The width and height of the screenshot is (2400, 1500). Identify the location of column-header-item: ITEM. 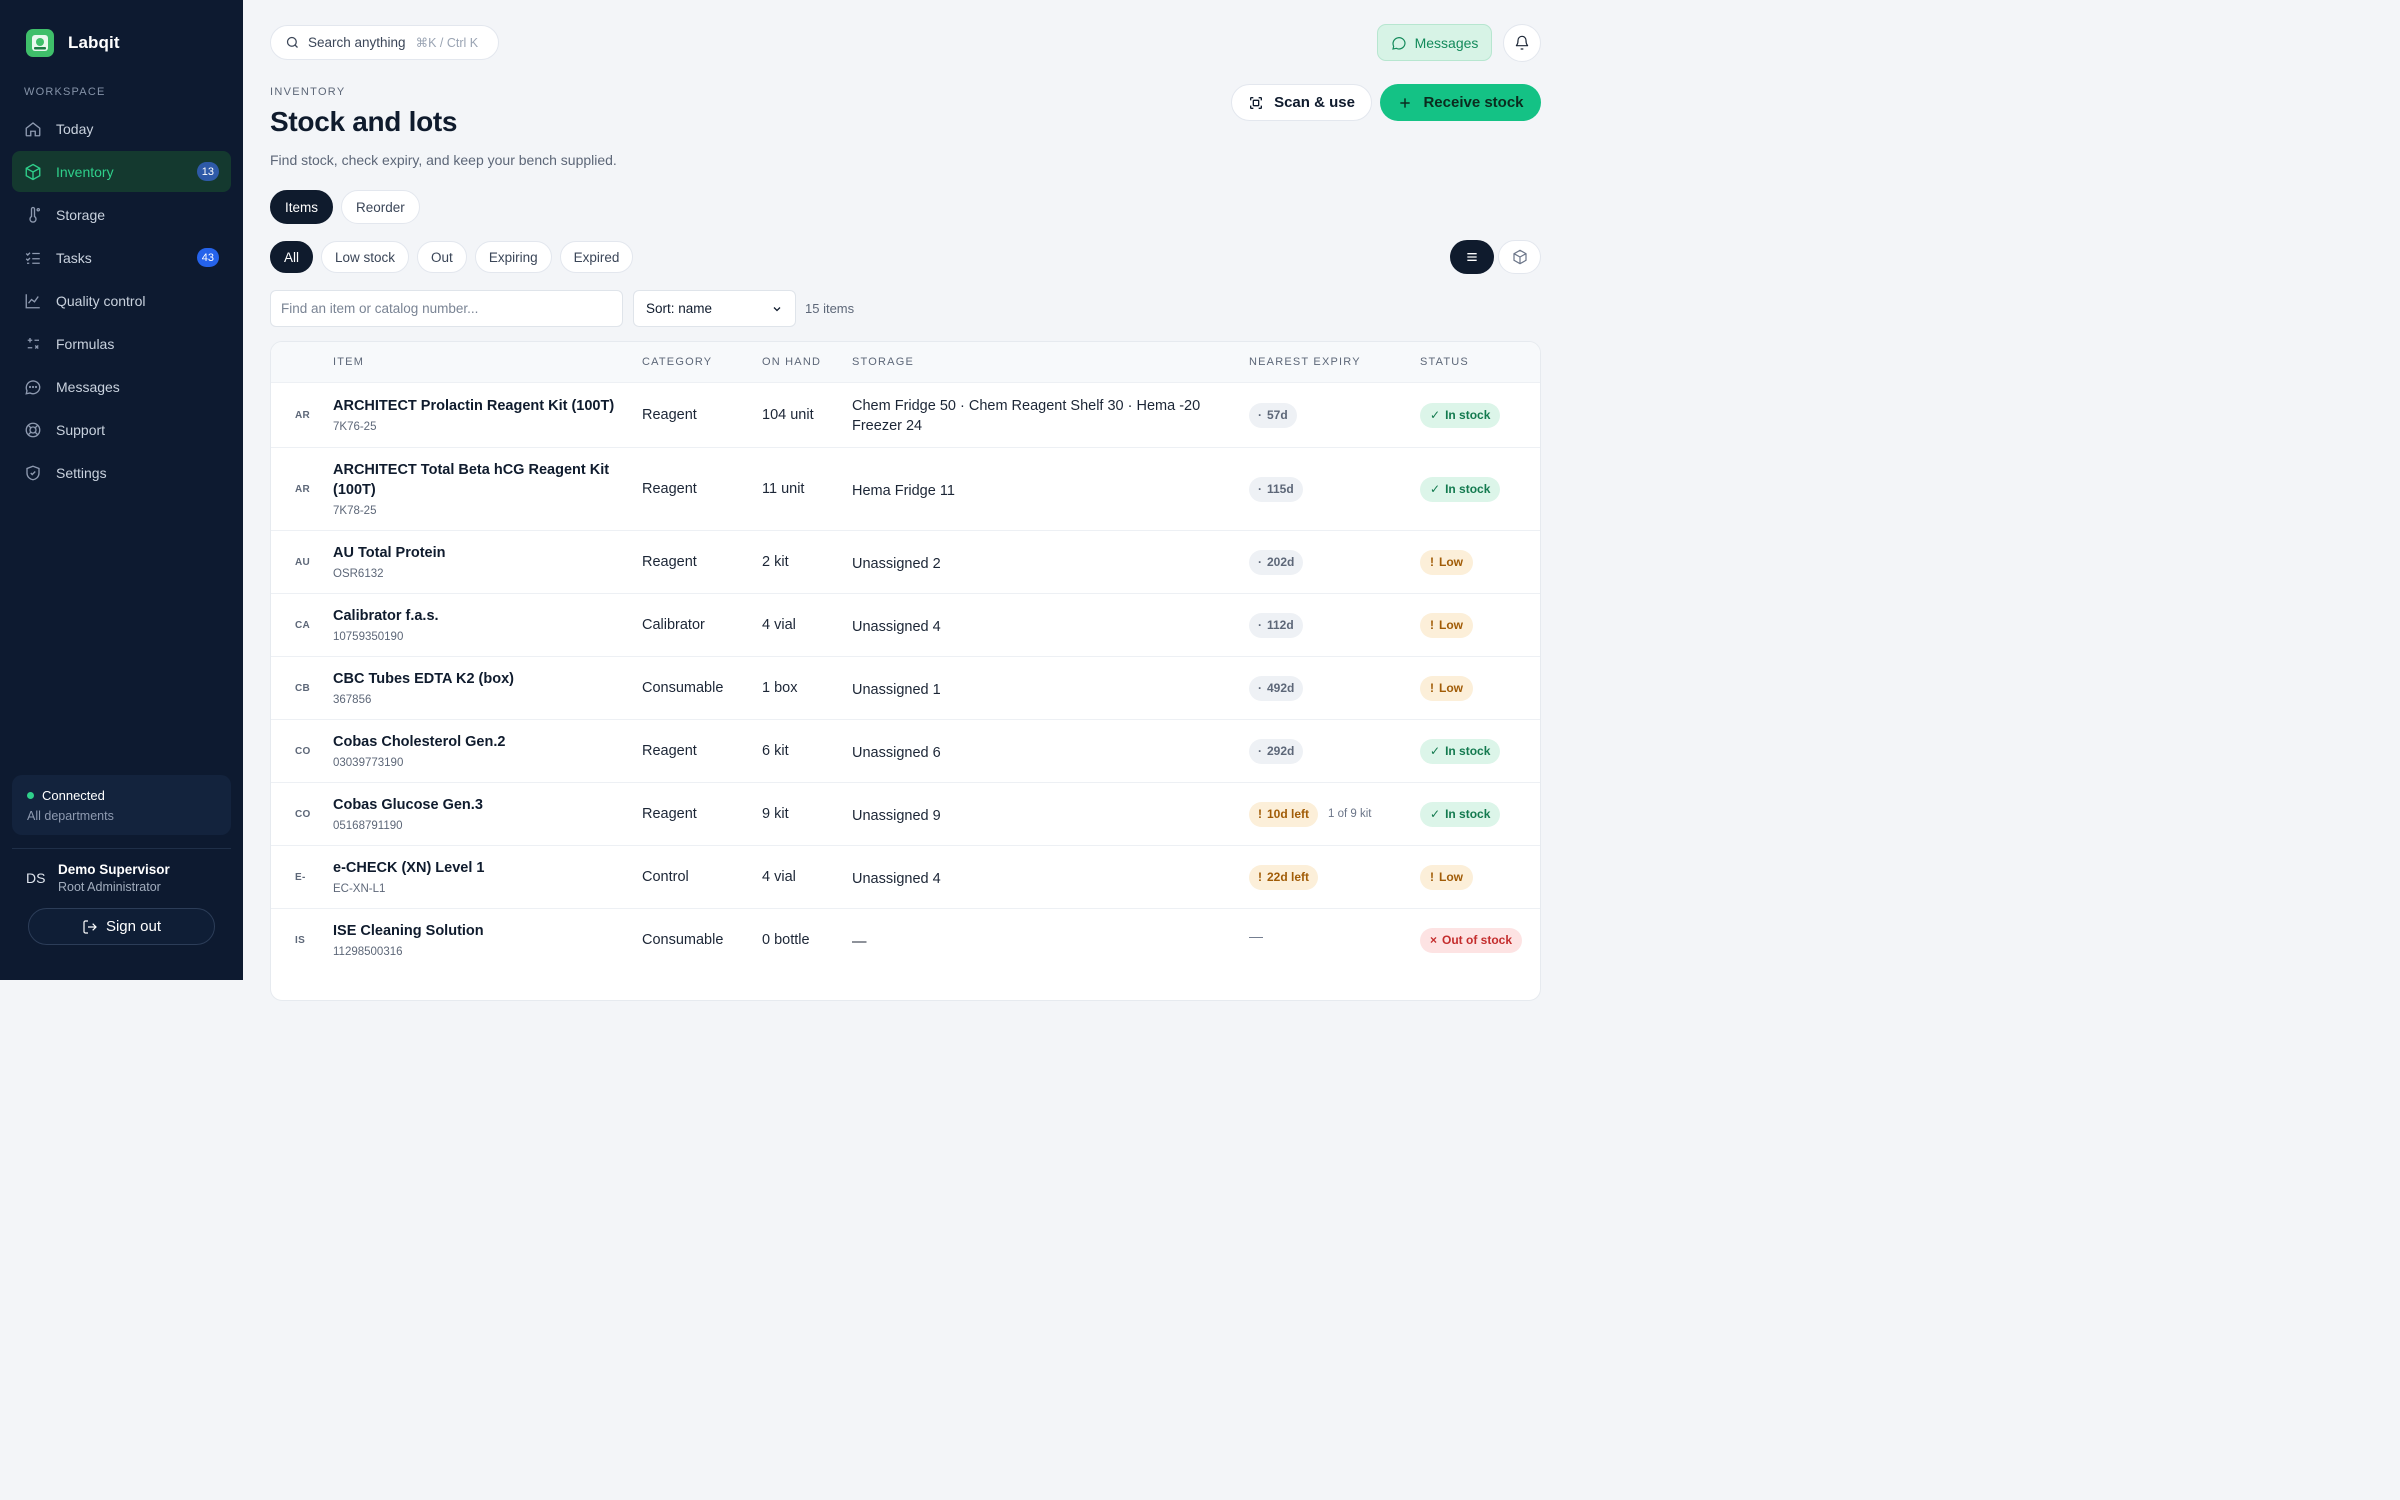
(348, 362).